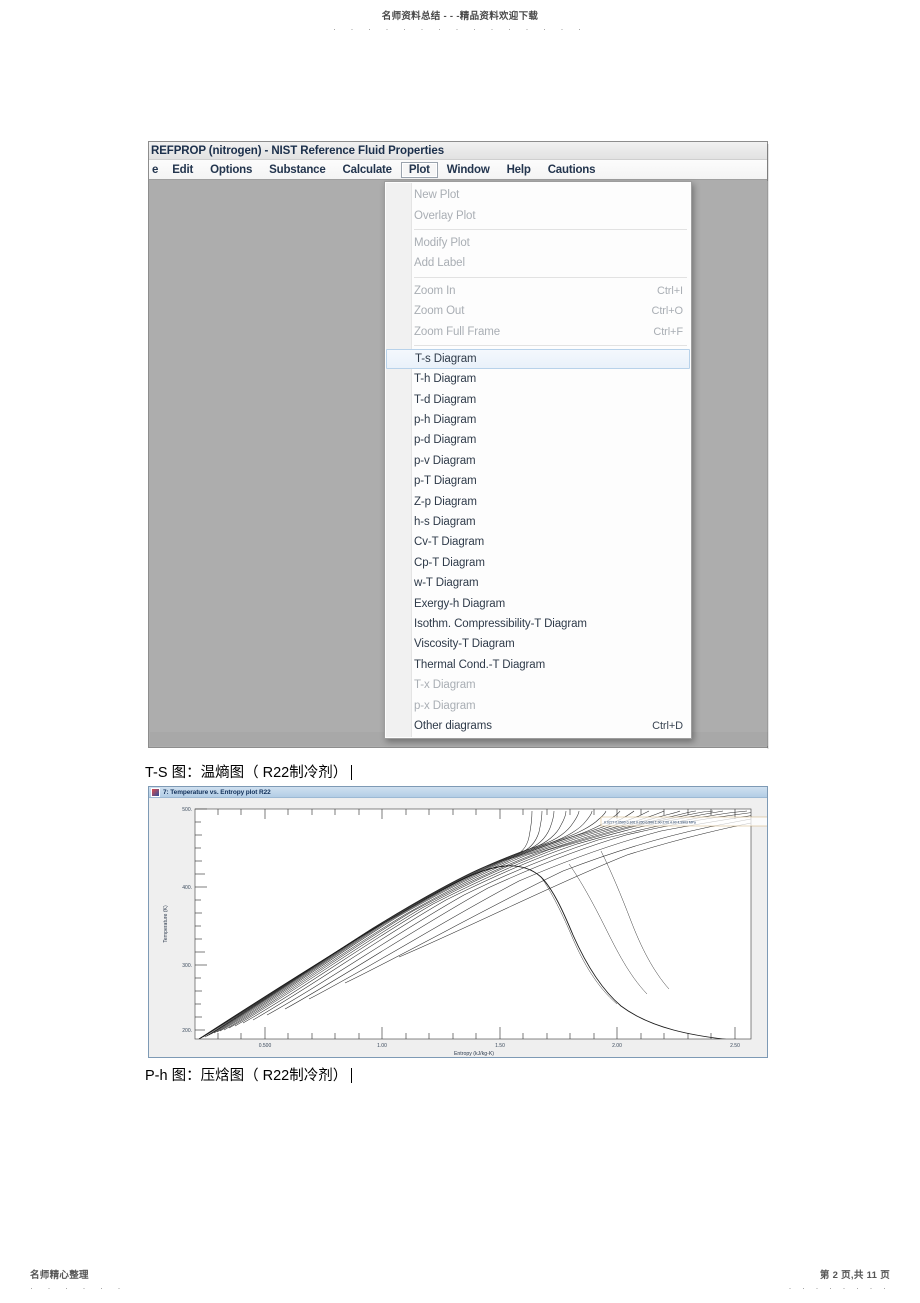  I want to click on menu-item-t-h-diagram: T-h Diagram, so click(538, 379).